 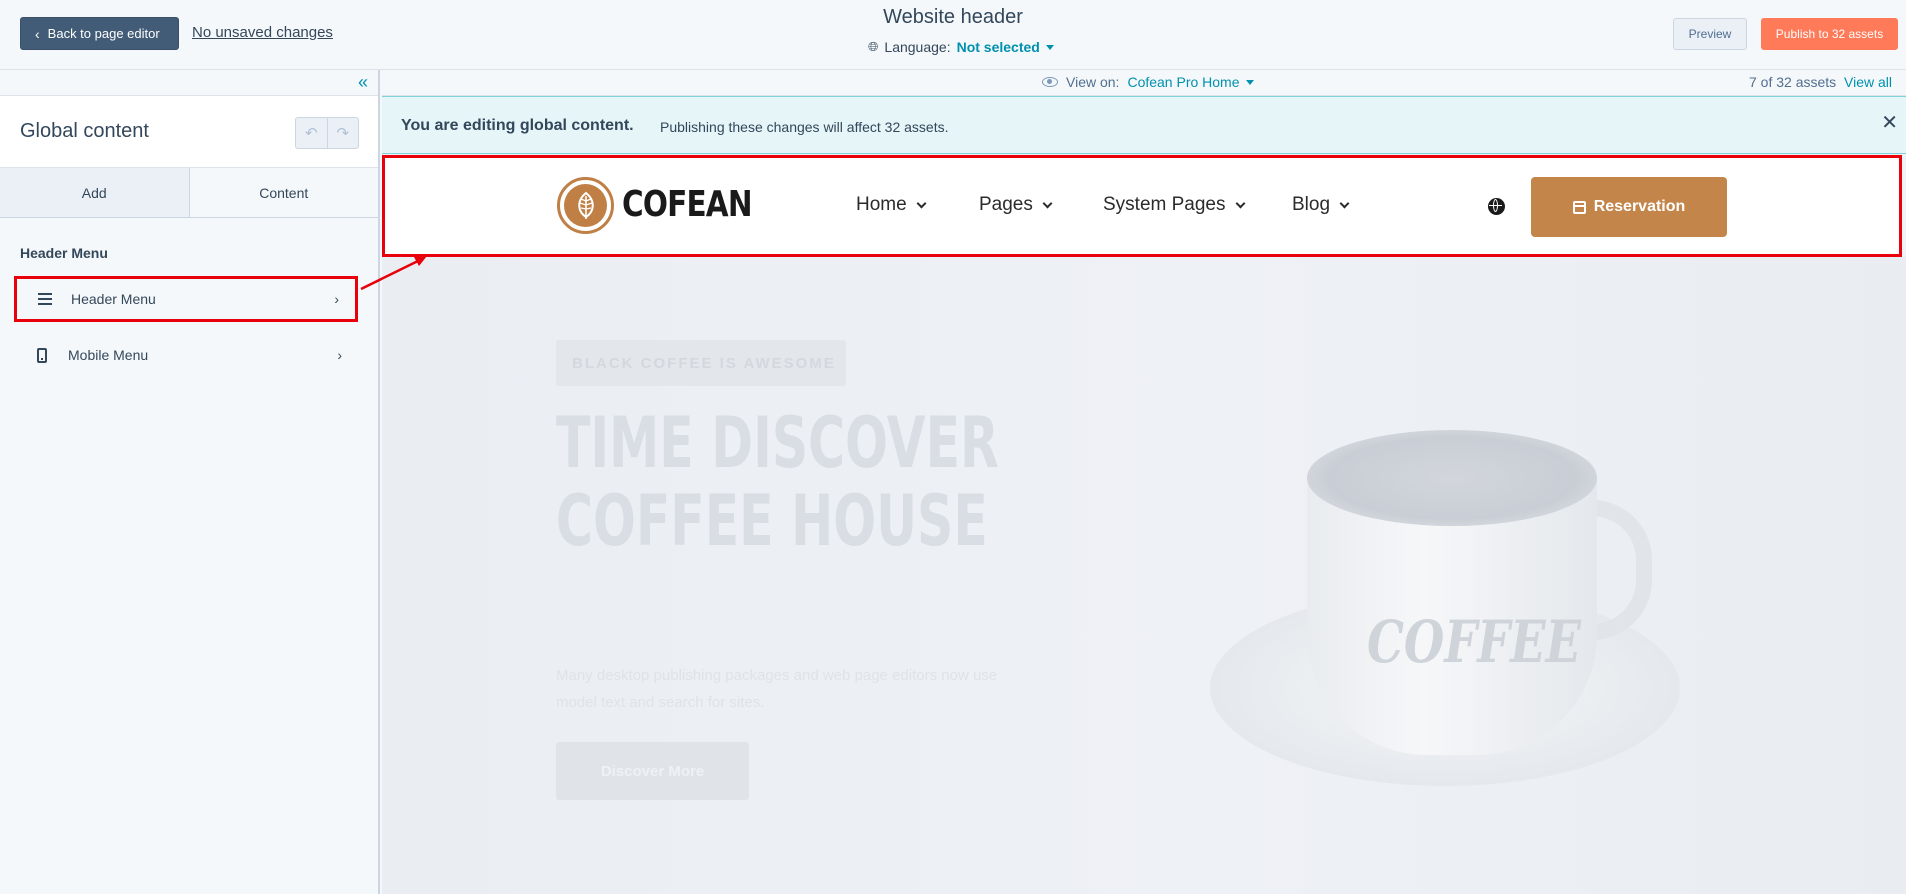 I want to click on sidebar-collapse-row: «, so click(x=189, y=83).